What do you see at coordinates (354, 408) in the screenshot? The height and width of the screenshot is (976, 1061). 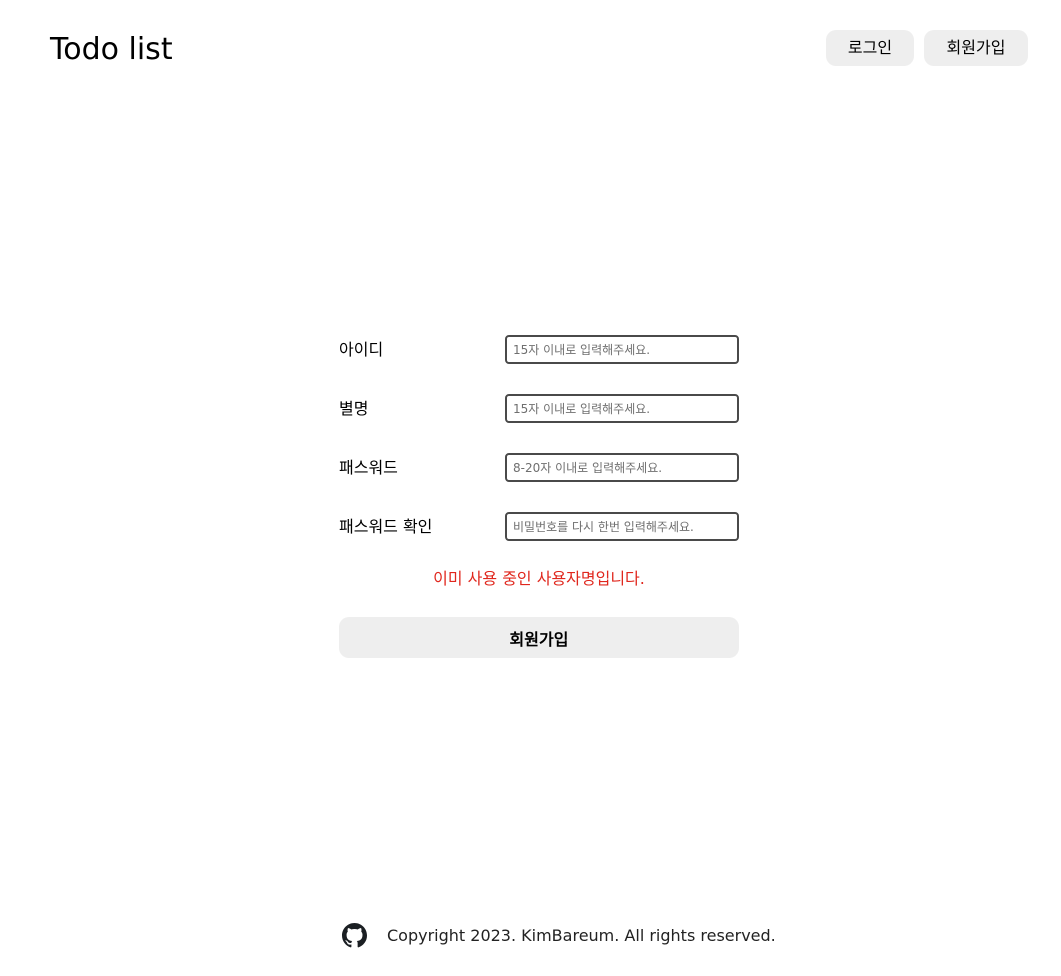 I see `nickname-label: 별명` at bounding box center [354, 408].